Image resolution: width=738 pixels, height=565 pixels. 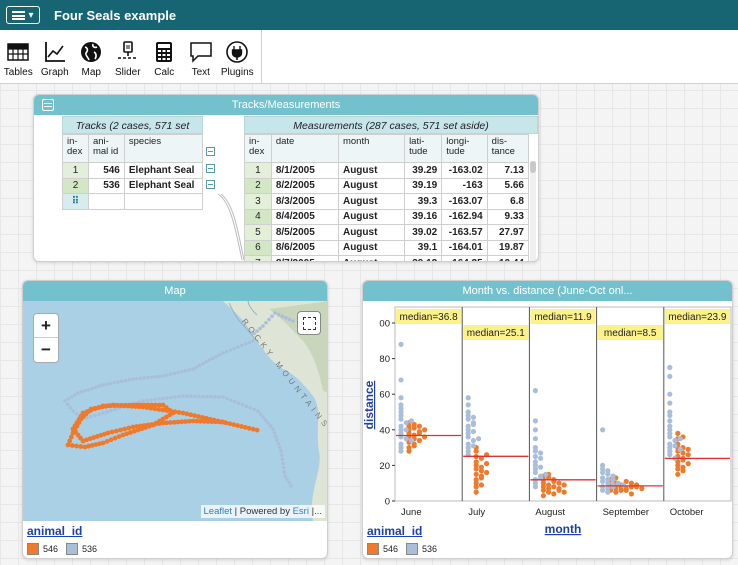 I want to click on row-index-cell: 6, so click(x=258, y=247).